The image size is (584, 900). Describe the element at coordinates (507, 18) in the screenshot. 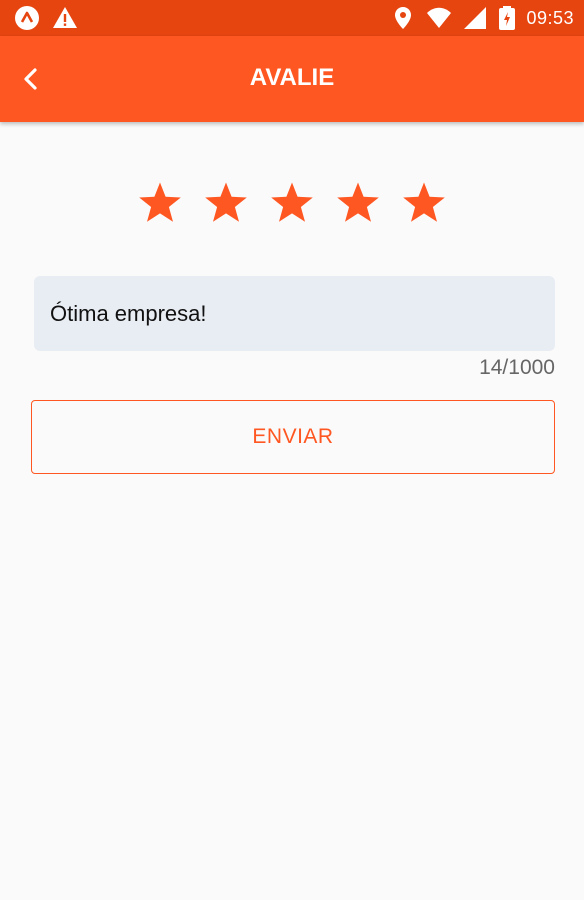

I see `battery-charging-icon` at that location.